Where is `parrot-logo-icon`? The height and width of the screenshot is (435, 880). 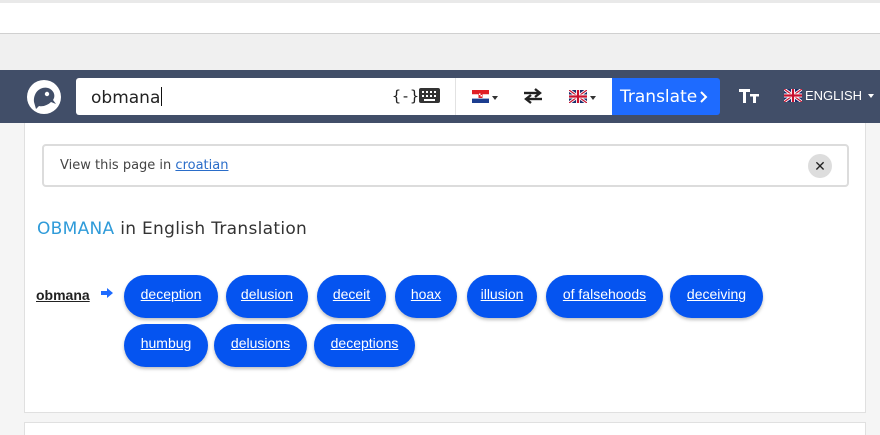 parrot-logo-icon is located at coordinates (44, 98).